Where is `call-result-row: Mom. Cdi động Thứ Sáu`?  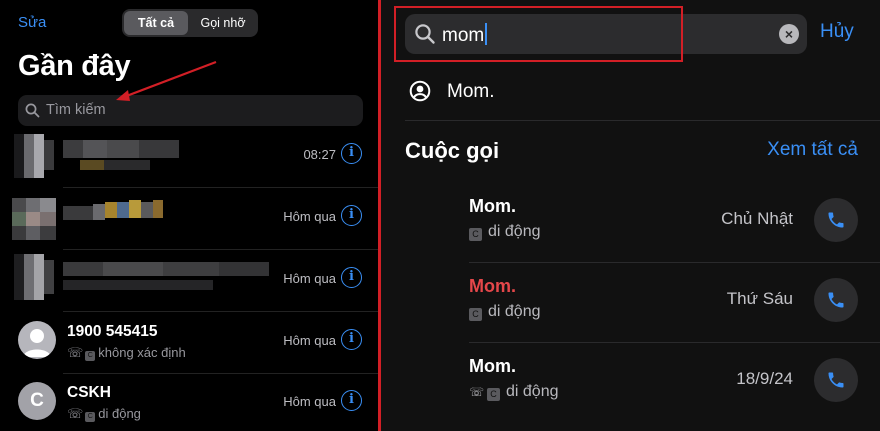
call-result-row: Mom. Cdi động Thứ Sáu is located at coordinates (630, 302).